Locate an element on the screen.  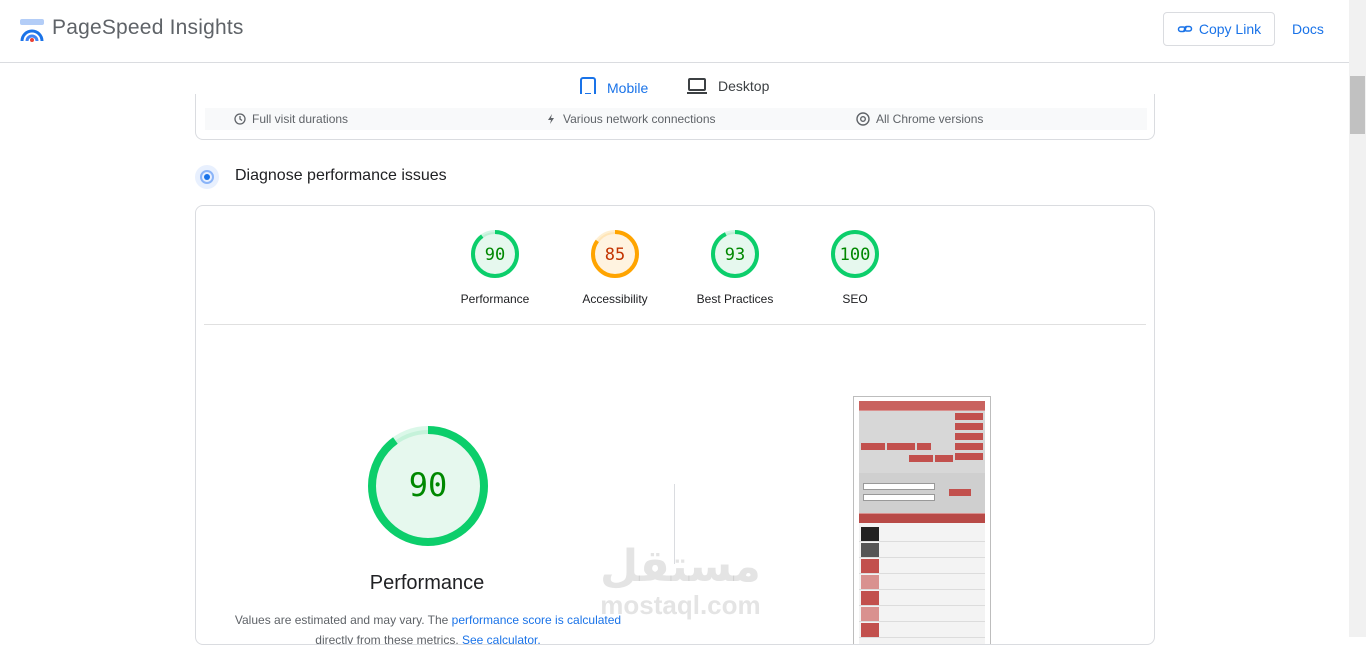
login-button is located at coordinates (960, 492).